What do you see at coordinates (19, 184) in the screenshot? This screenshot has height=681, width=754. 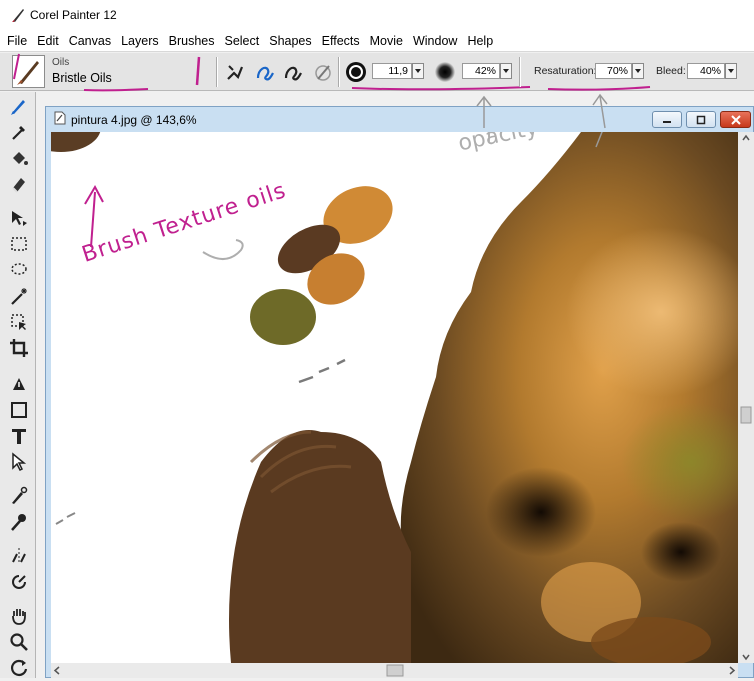 I see `eraser-icon` at bounding box center [19, 184].